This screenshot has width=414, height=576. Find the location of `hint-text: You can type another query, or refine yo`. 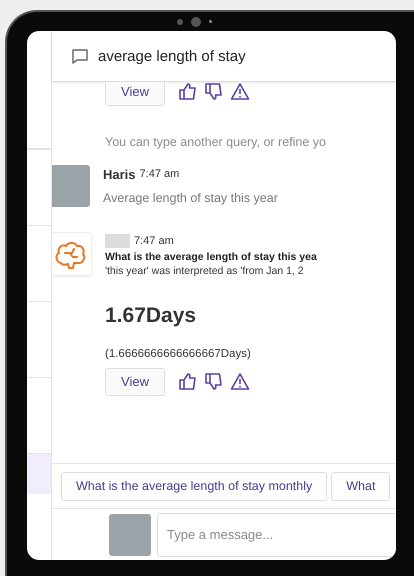

hint-text: You can type another query, or refine yo is located at coordinates (216, 142).